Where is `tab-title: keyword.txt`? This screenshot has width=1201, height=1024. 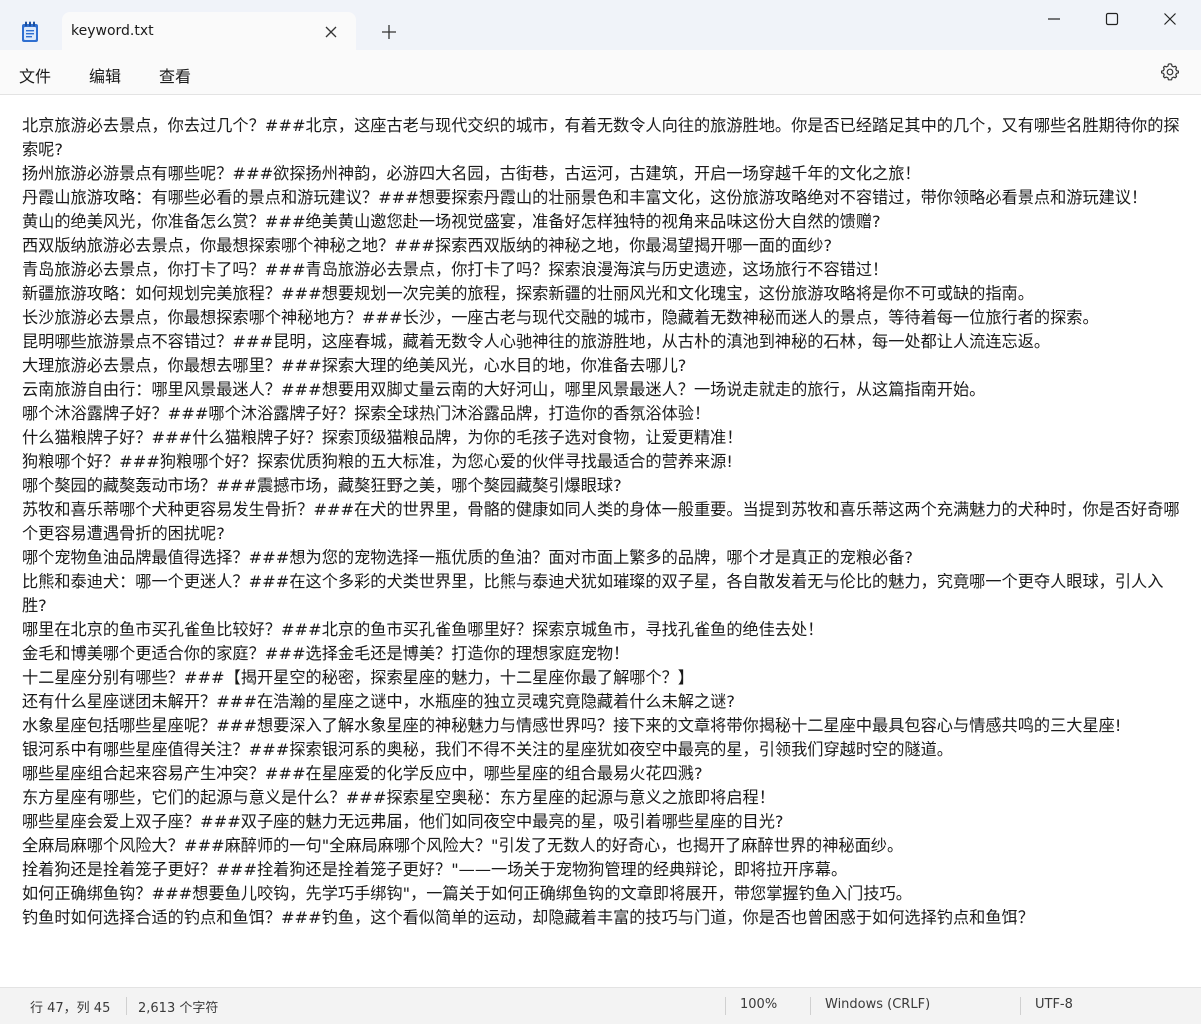
tab-title: keyword.txt is located at coordinates (112, 31).